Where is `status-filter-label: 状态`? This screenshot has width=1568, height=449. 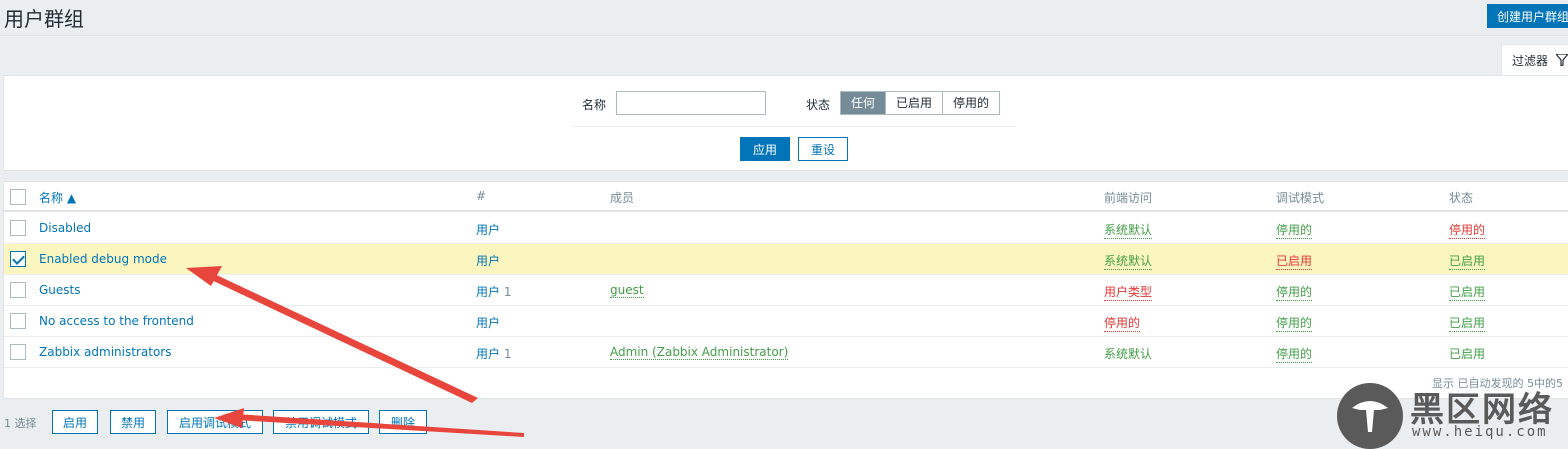 status-filter-label: 状态 is located at coordinates (818, 105).